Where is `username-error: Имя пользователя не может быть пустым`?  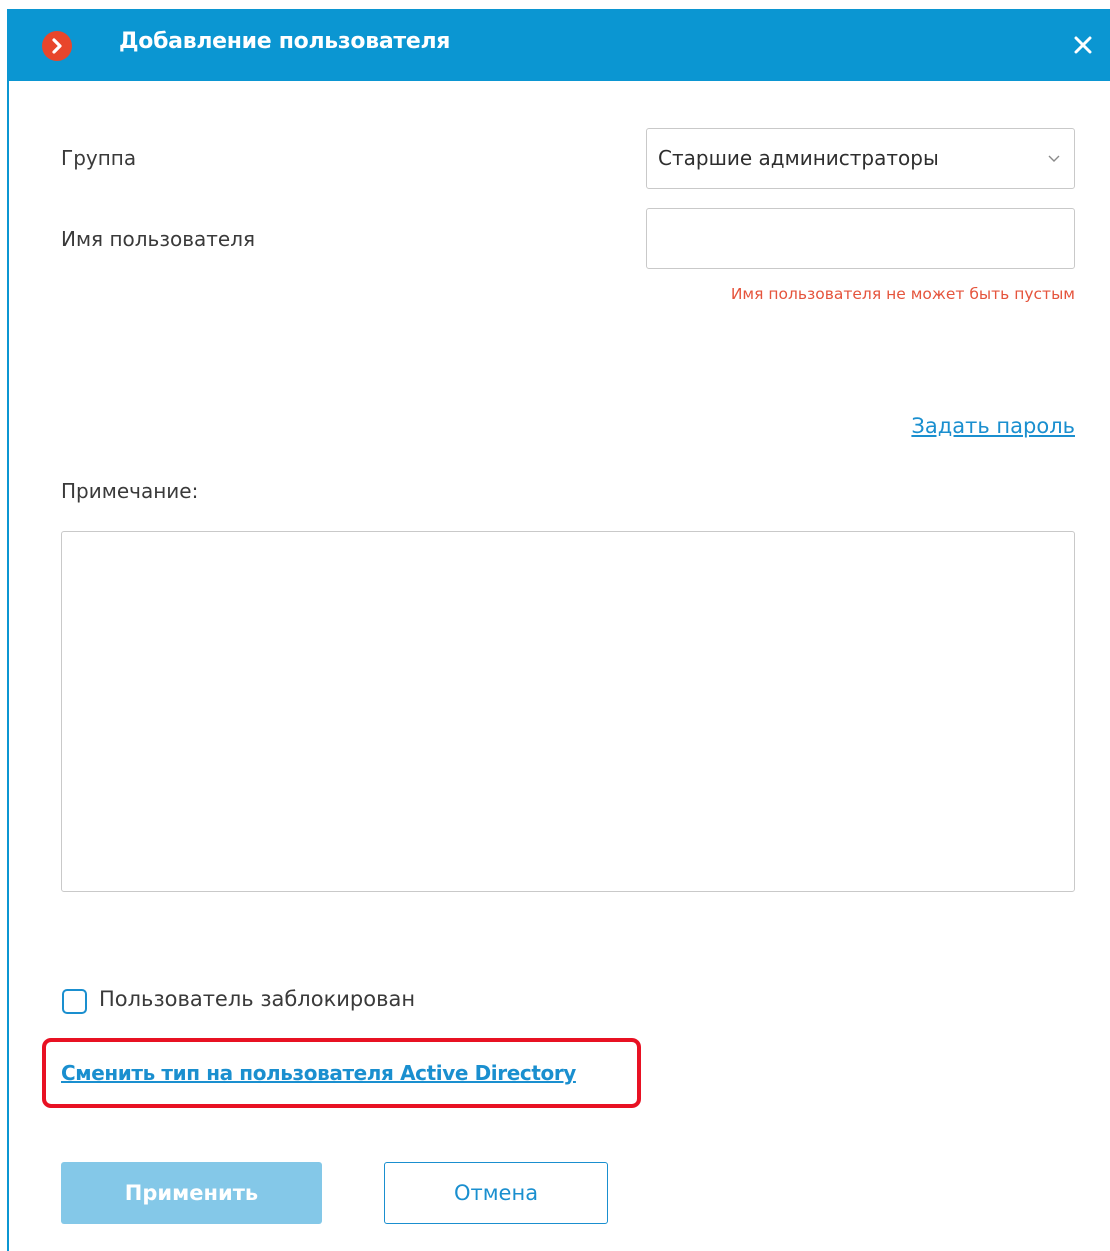
username-error: Имя пользователя не может быть пустым is located at coordinates (902, 294).